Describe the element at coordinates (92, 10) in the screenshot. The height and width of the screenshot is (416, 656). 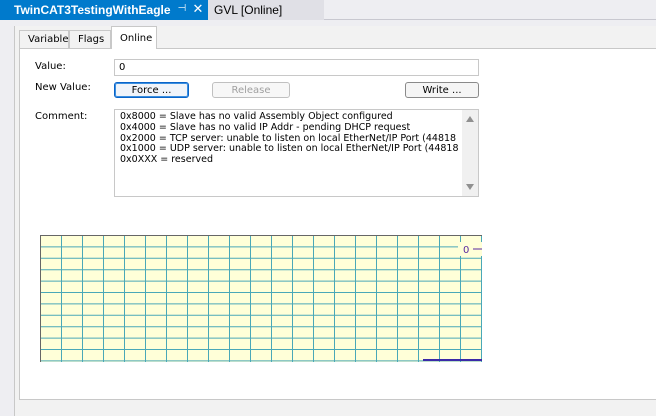
I see `doc-tab-title: TwinCAT3TestingWithEagle` at that location.